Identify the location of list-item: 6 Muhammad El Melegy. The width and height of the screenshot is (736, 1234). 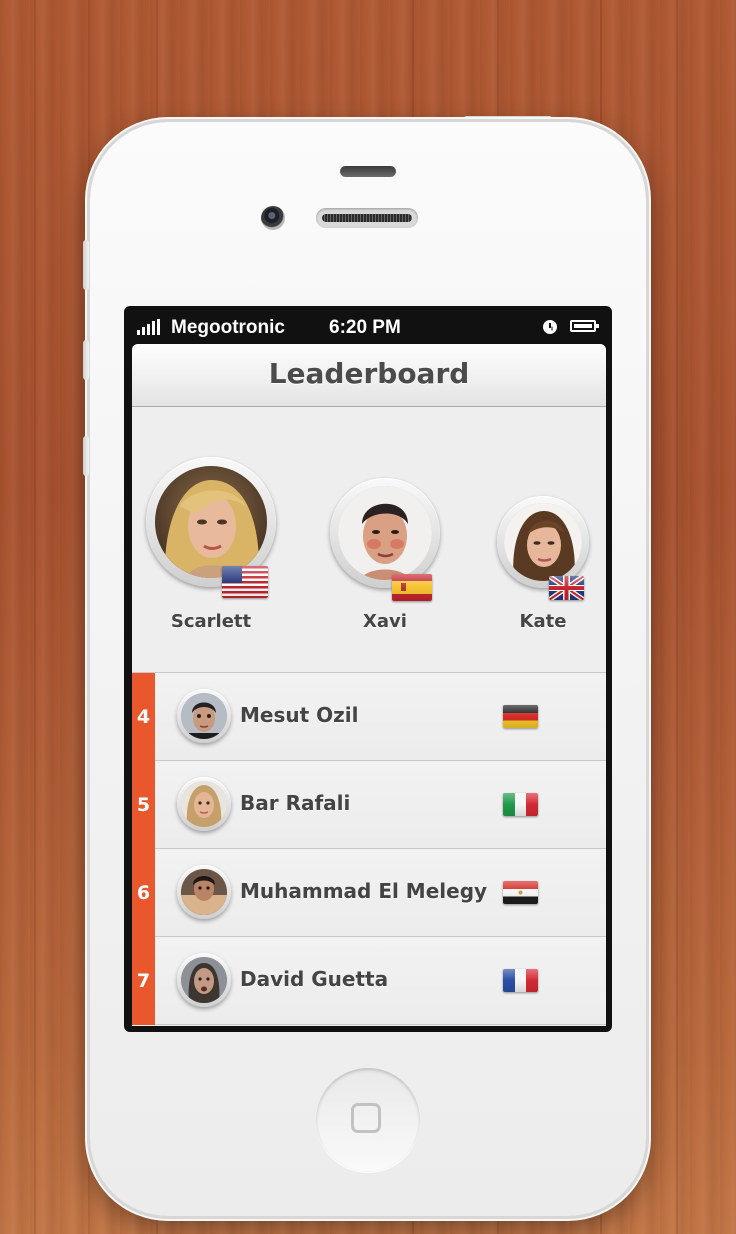
(369, 893).